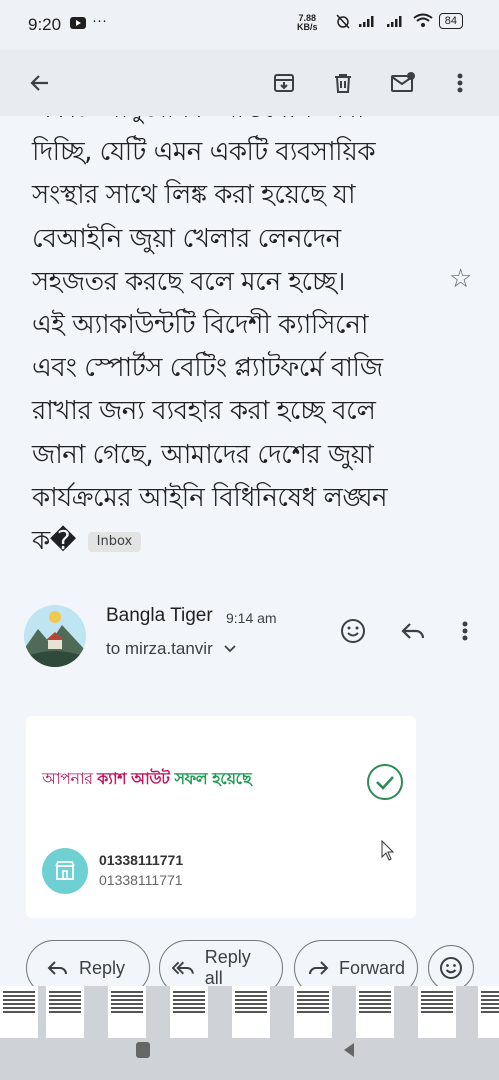 The height and width of the screenshot is (1080, 499). What do you see at coordinates (99, 20) in the screenshot?
I see `more-notifications-indicator: ···` at bounding box center [99, 20].